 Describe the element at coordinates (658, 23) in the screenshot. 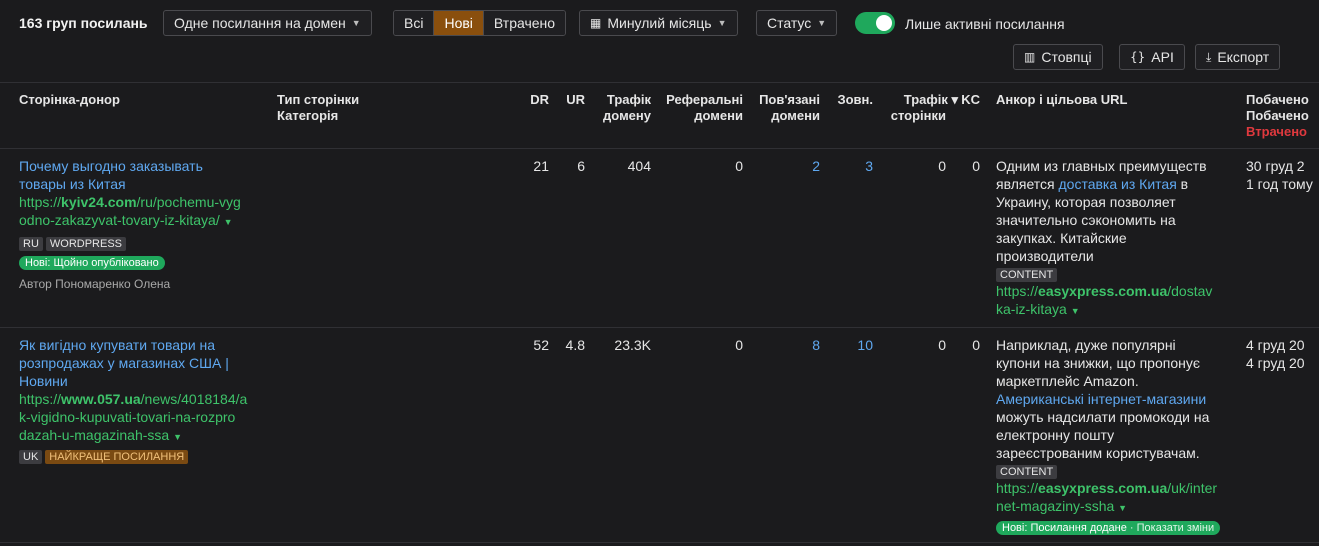

I see `period-dropdown: ▦ Минулий місяць ▼` at that location.